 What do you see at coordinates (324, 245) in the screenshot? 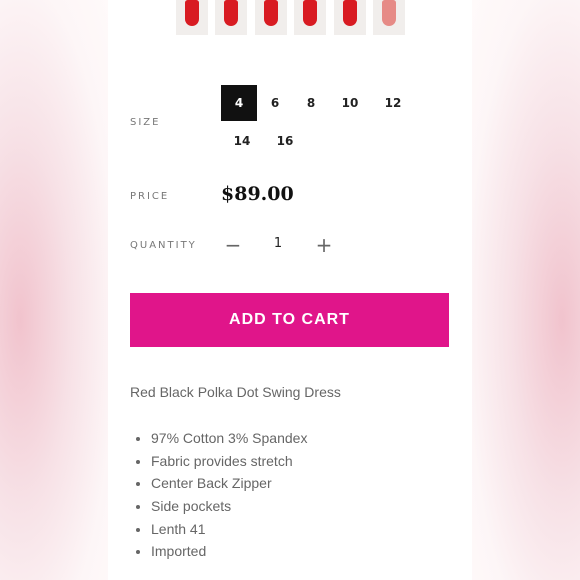
I see `quantity-increase-button: +` at bounding box center [324, 245].